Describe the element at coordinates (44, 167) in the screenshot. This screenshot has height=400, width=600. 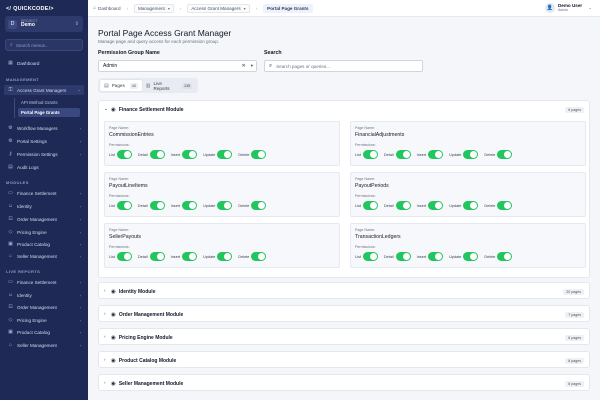
I see `sidebar-item-audit-logs: ▤ Audit Logs` at that location.